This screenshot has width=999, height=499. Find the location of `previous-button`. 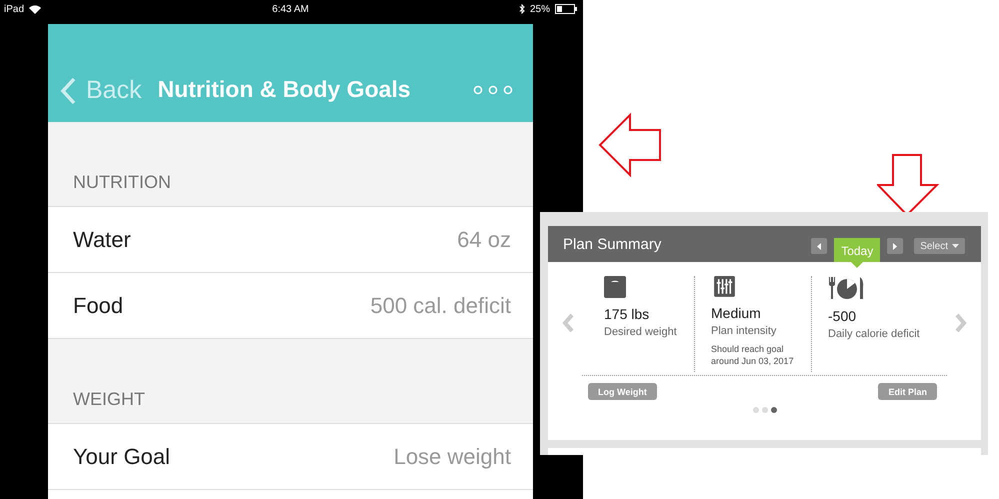

previous-button is located at coordinates (819, 246).